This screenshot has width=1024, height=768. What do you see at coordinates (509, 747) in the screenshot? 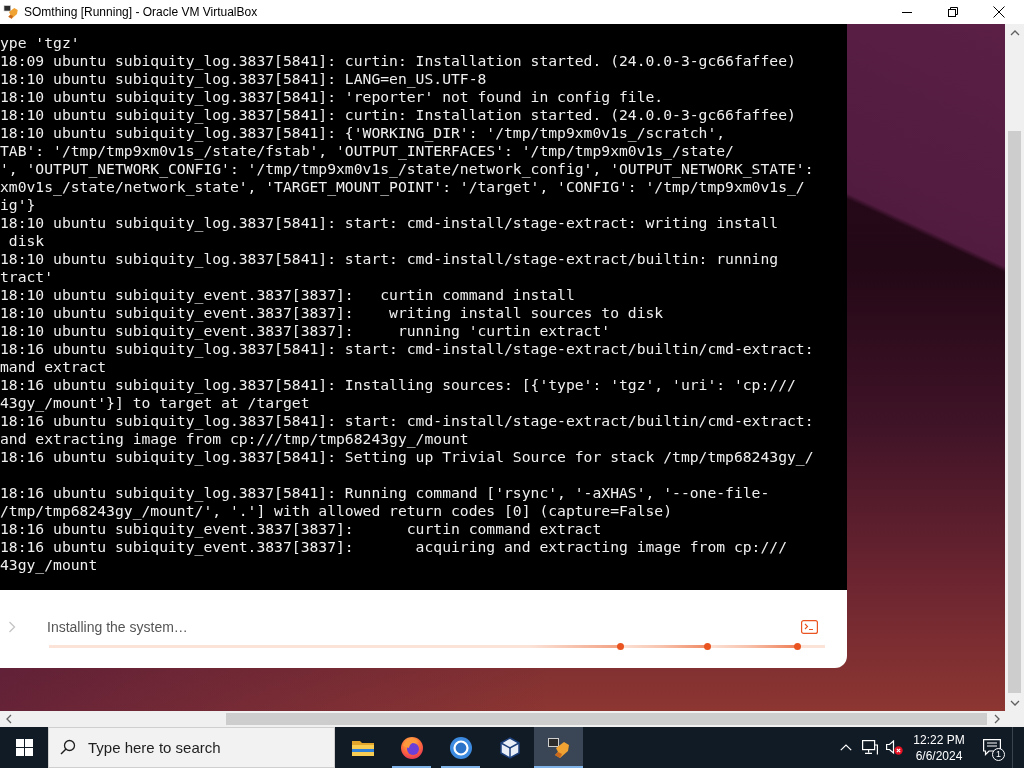
I see `cube-icon` at bounding box center [509, 747].